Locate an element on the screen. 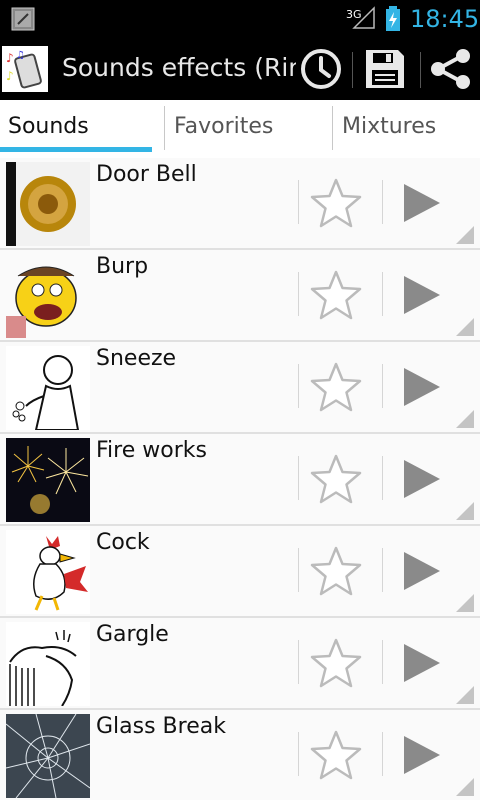  tab-favorites: Favorites is located at coordinates (249, 129).